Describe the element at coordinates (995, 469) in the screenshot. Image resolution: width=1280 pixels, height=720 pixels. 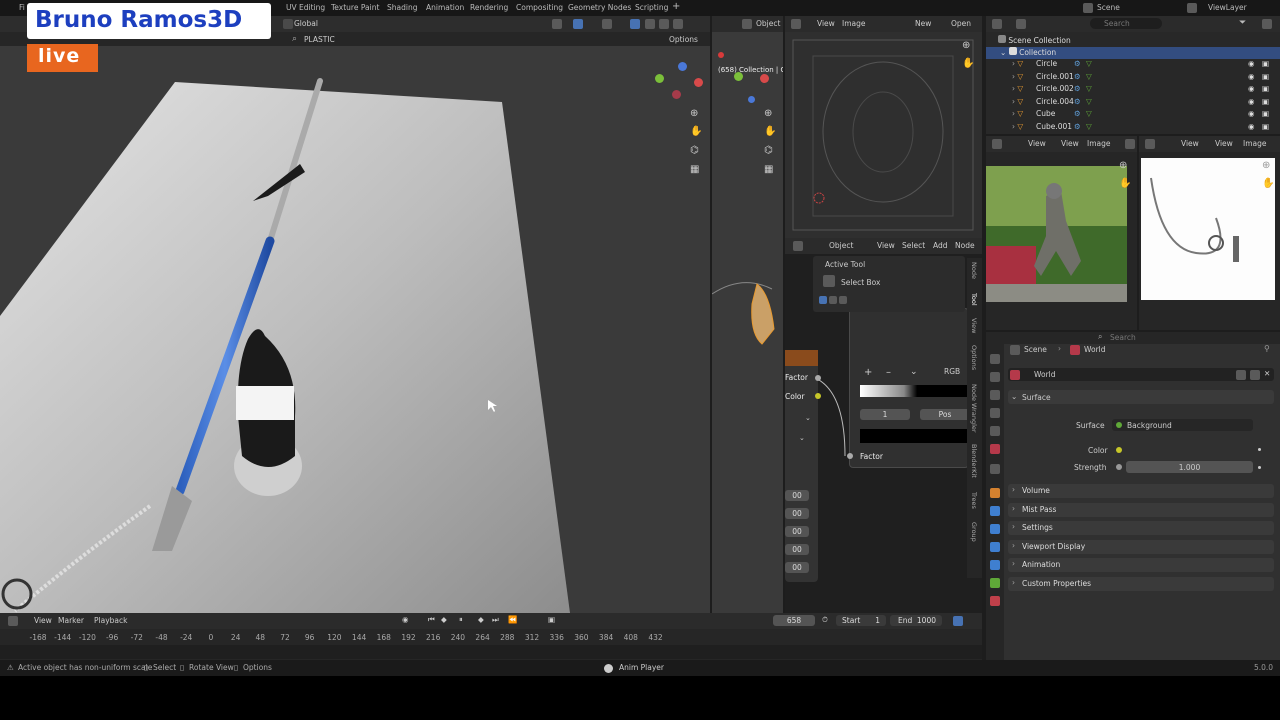
I see `collection-tab-icon` at that location.